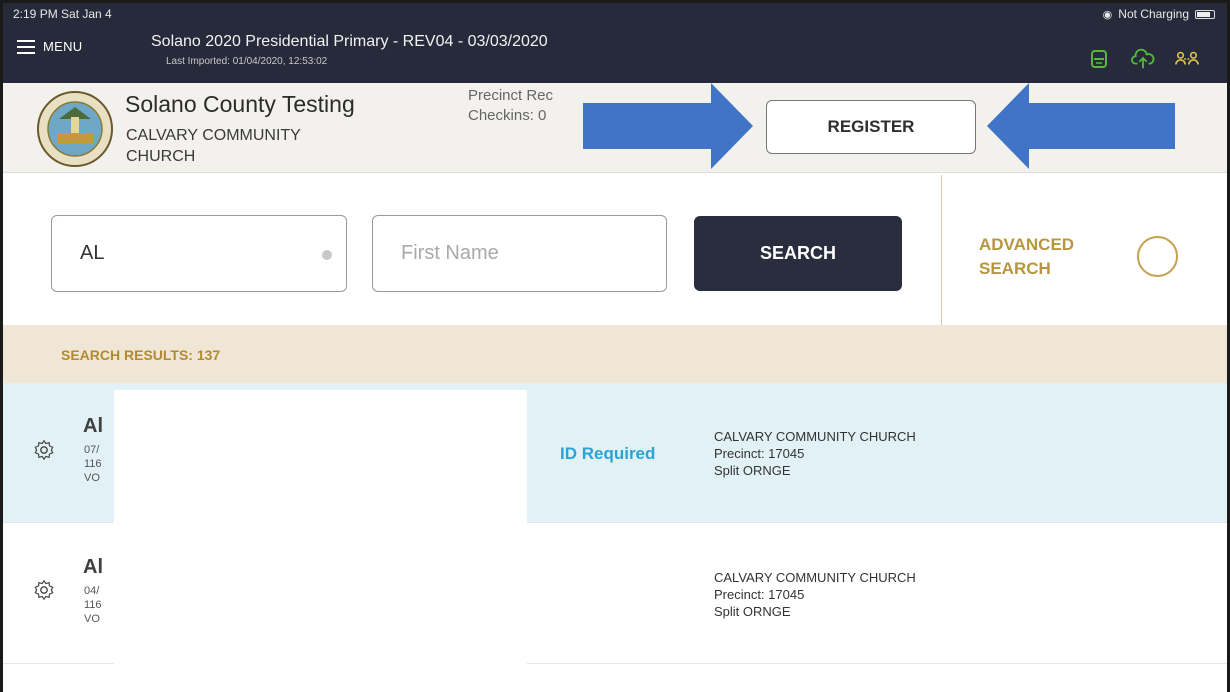 The width and height of the screenshot is (1230, 692). Describe the element at coordinates (1015, 268) in the screenshot. I see `advanced-search-line-2: SEARCH` at that location.